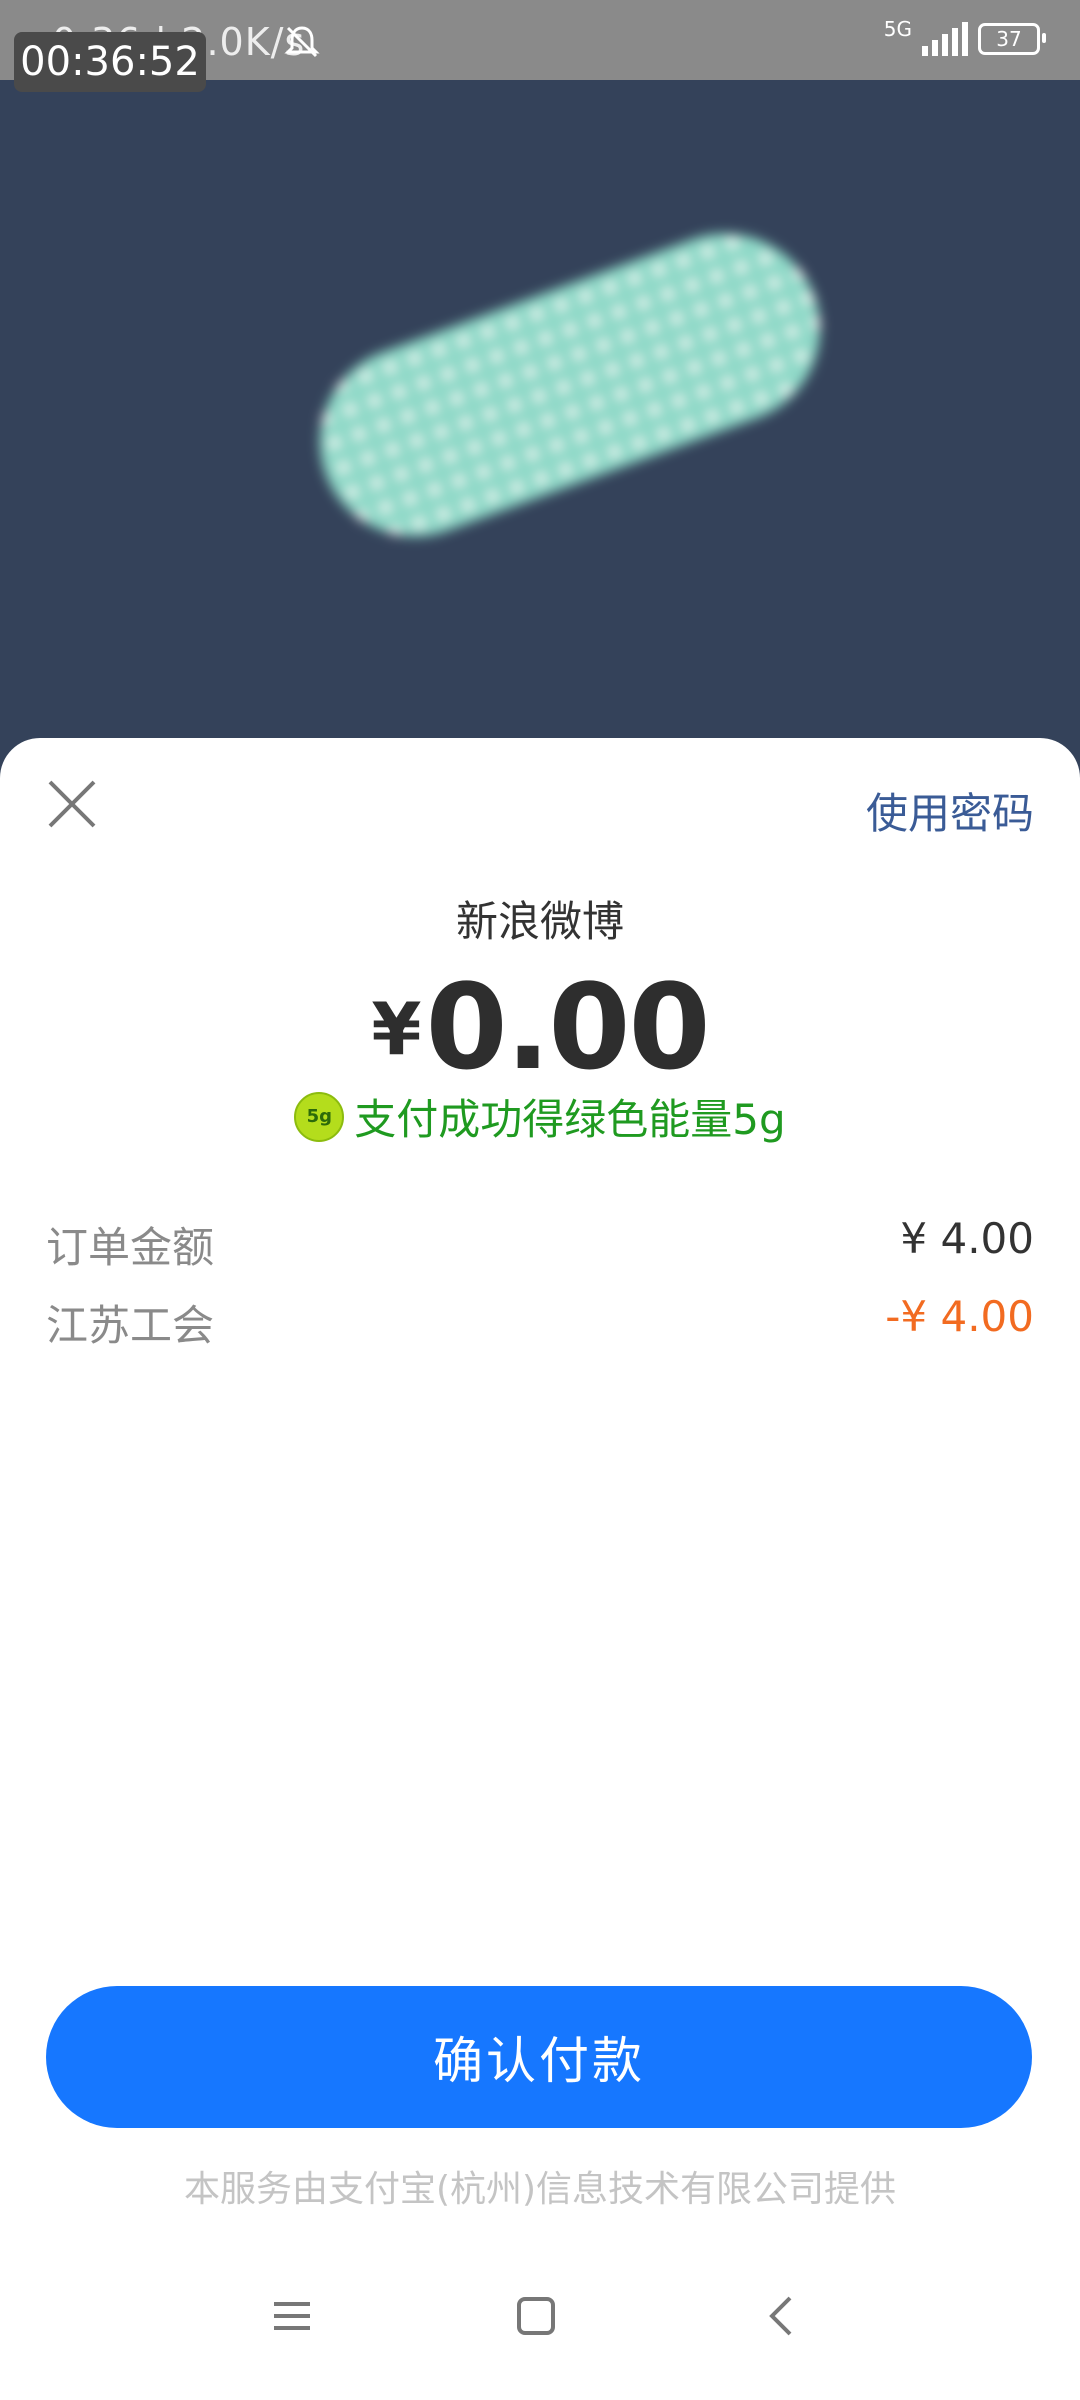 The height and width of the screenshot is (2400, 1080). What do you see at coordinates (967, 1238) in the screenshot?
I see `order-amount-value: ¥ 4.00` at bounding box center [967, 1238].